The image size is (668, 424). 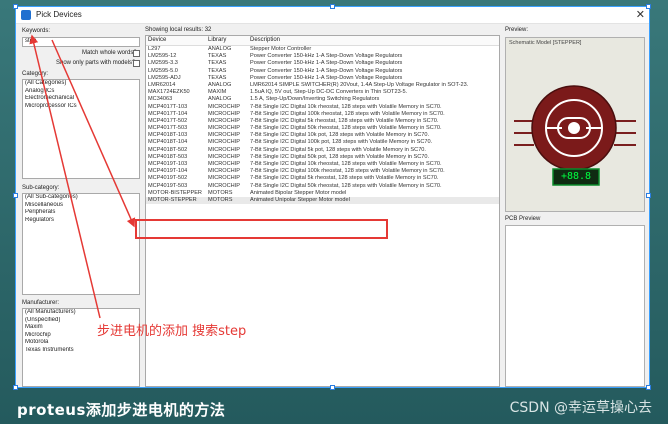 What do you see at coordinates (580, 408) in the screenshot?
I see `watermark: CSDN @幸运草操心去` at bounding box center [580, 408].